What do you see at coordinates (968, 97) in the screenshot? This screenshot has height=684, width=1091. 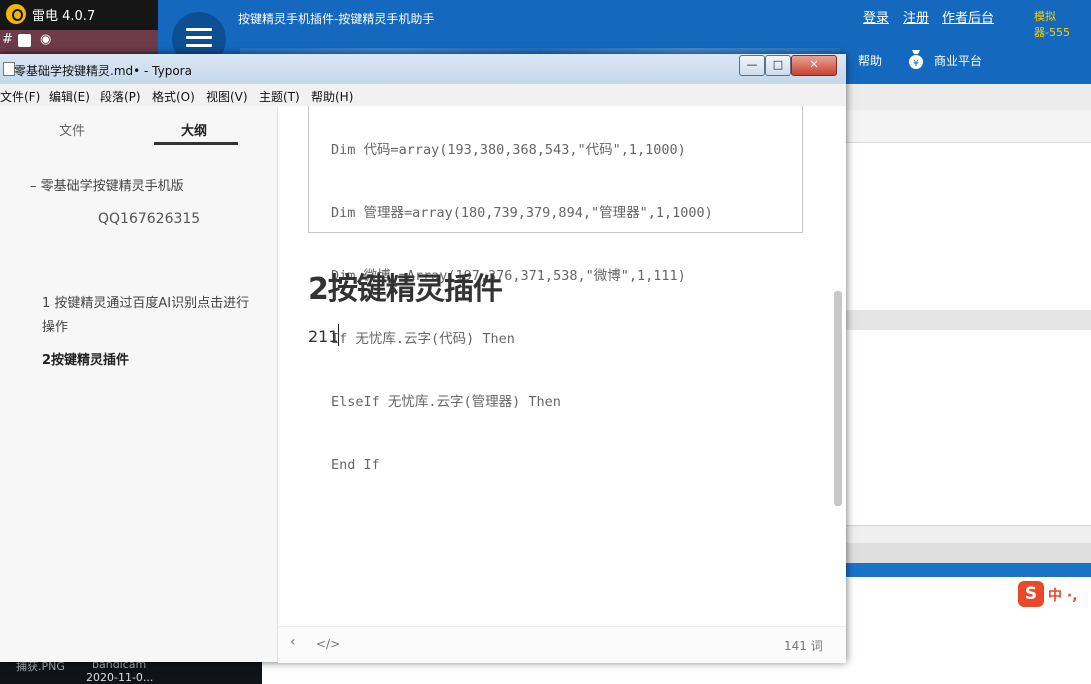 I see `helper-subbar` at bounding box center [968, 97].